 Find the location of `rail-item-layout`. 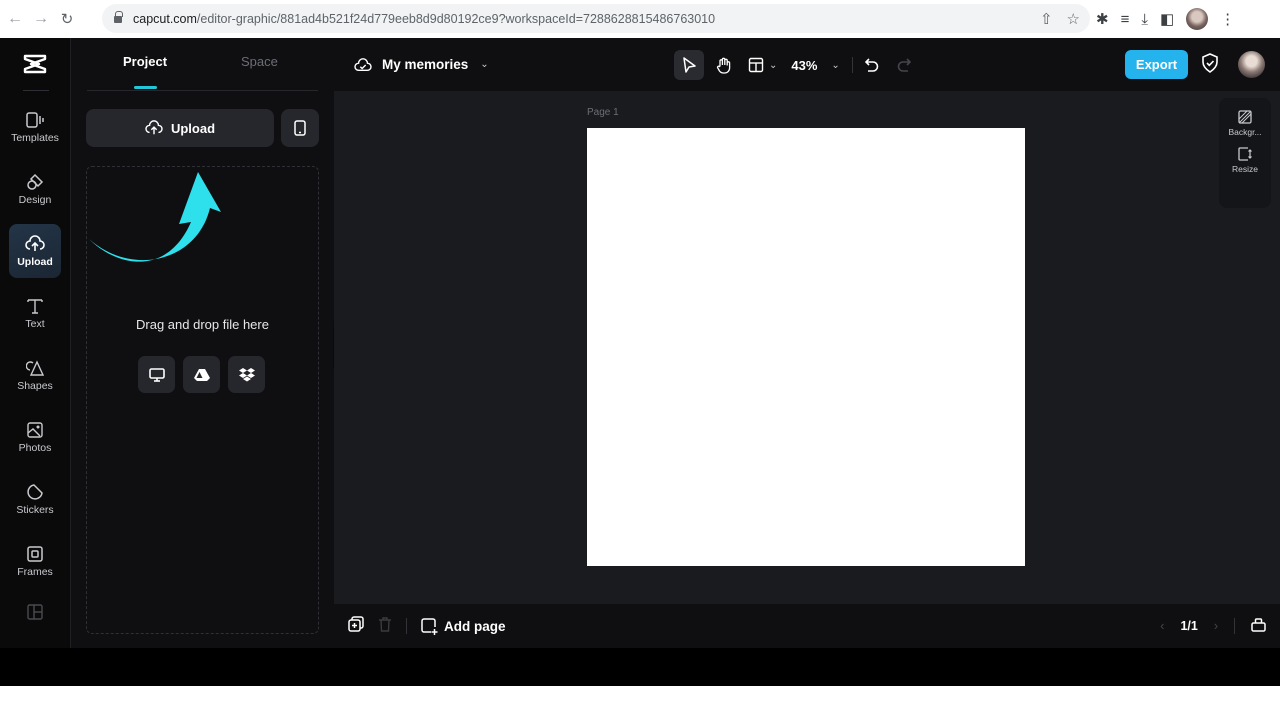

rail-item-layout is located at coordinates (35, 613).